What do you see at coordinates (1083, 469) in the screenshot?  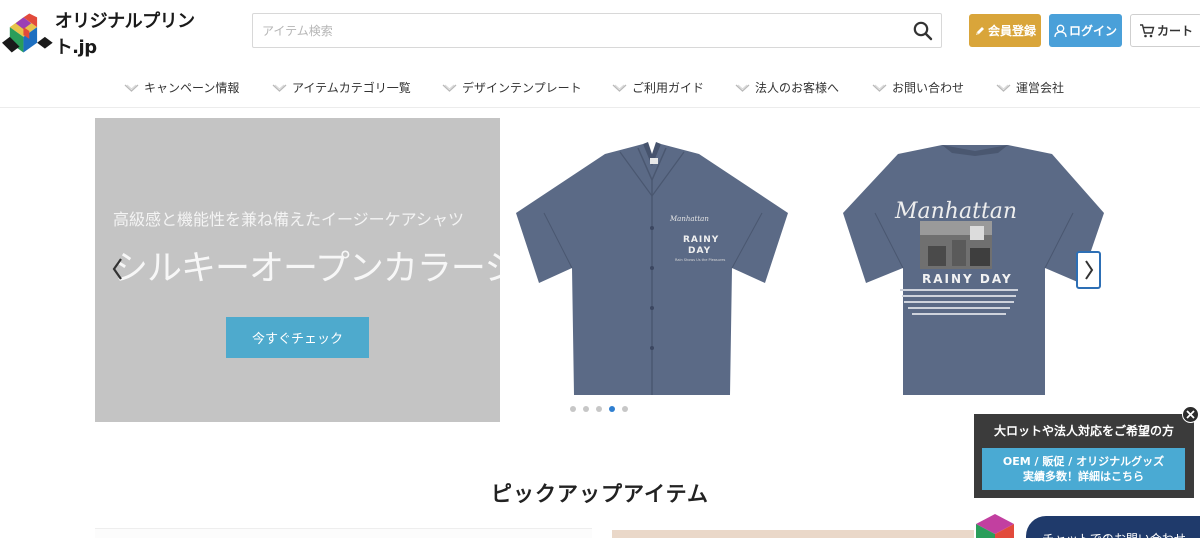 I see `corporate-details-button: OEM / 販促 / オリジナルグッズ 実績多数！詳細はこちら` at bounding box center [1083, 469].